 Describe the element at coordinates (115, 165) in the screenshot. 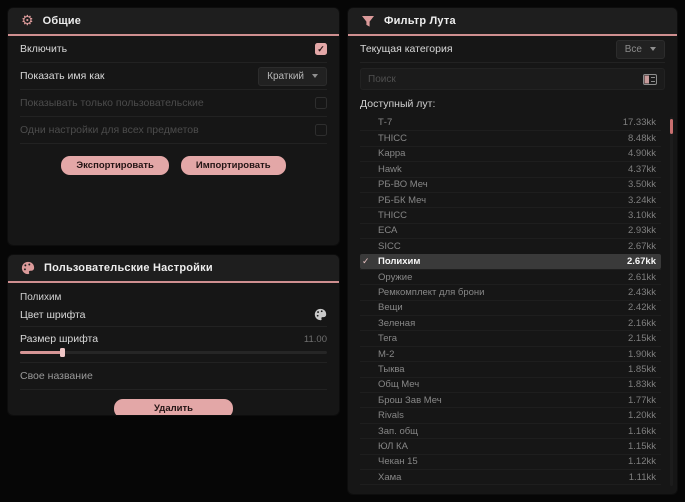

I see `export-button: Экспортировать` at that location.